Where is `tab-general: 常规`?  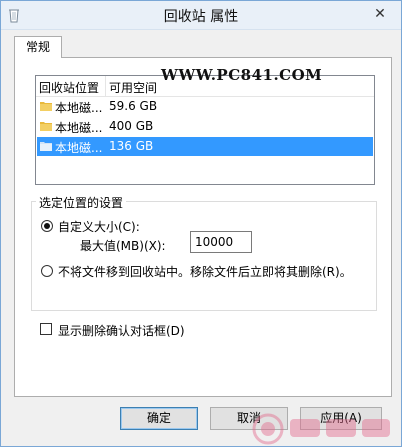
tab-general: 常规 is located at coordinates (38, 47).